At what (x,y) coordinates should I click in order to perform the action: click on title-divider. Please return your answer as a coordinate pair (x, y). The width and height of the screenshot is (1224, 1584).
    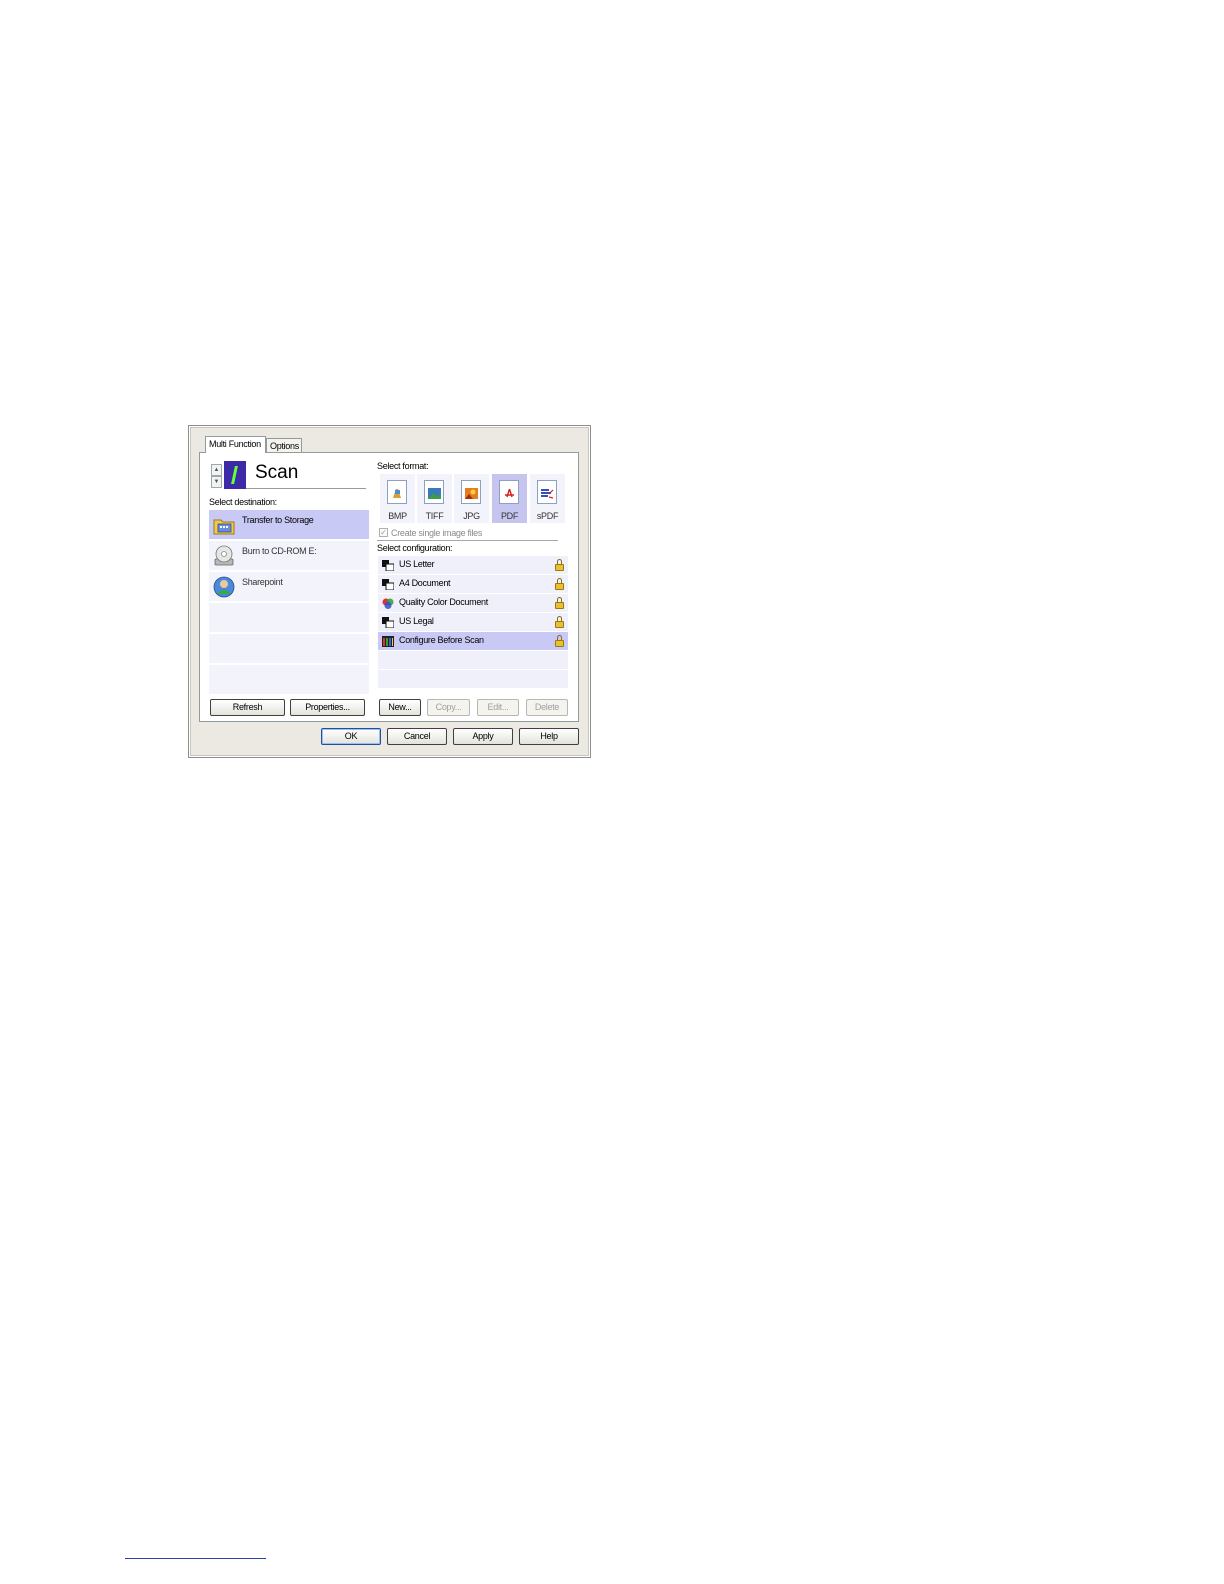
    Looking at the image, I should click on (306, 488).